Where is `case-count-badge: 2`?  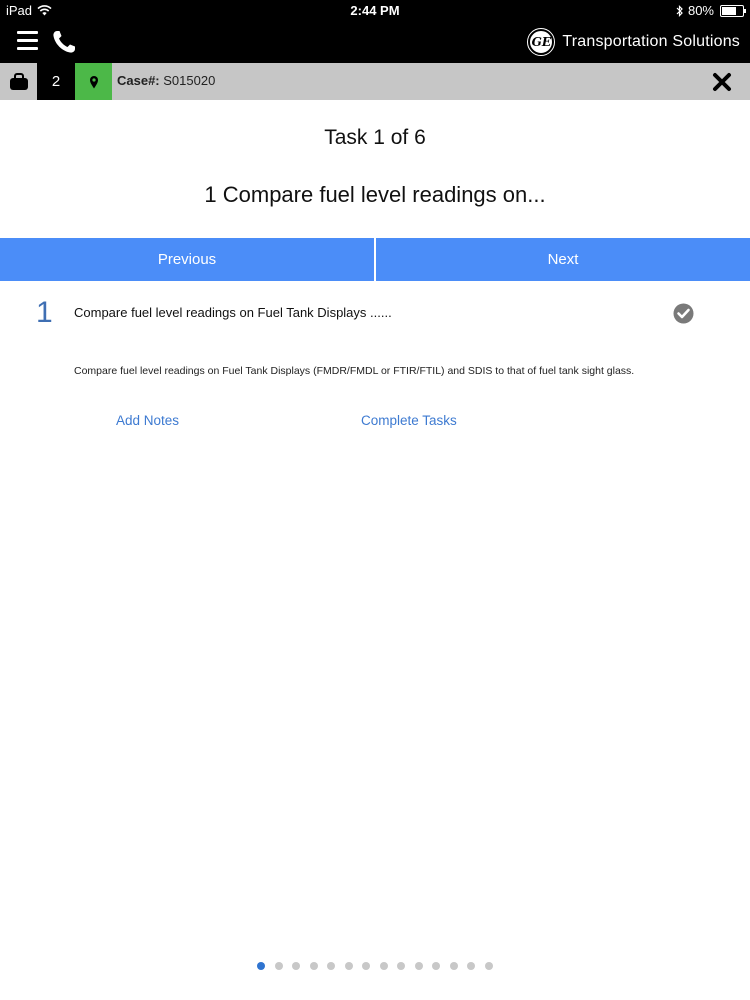 case-count-badge: 2 is located at coordinates (56, 81).